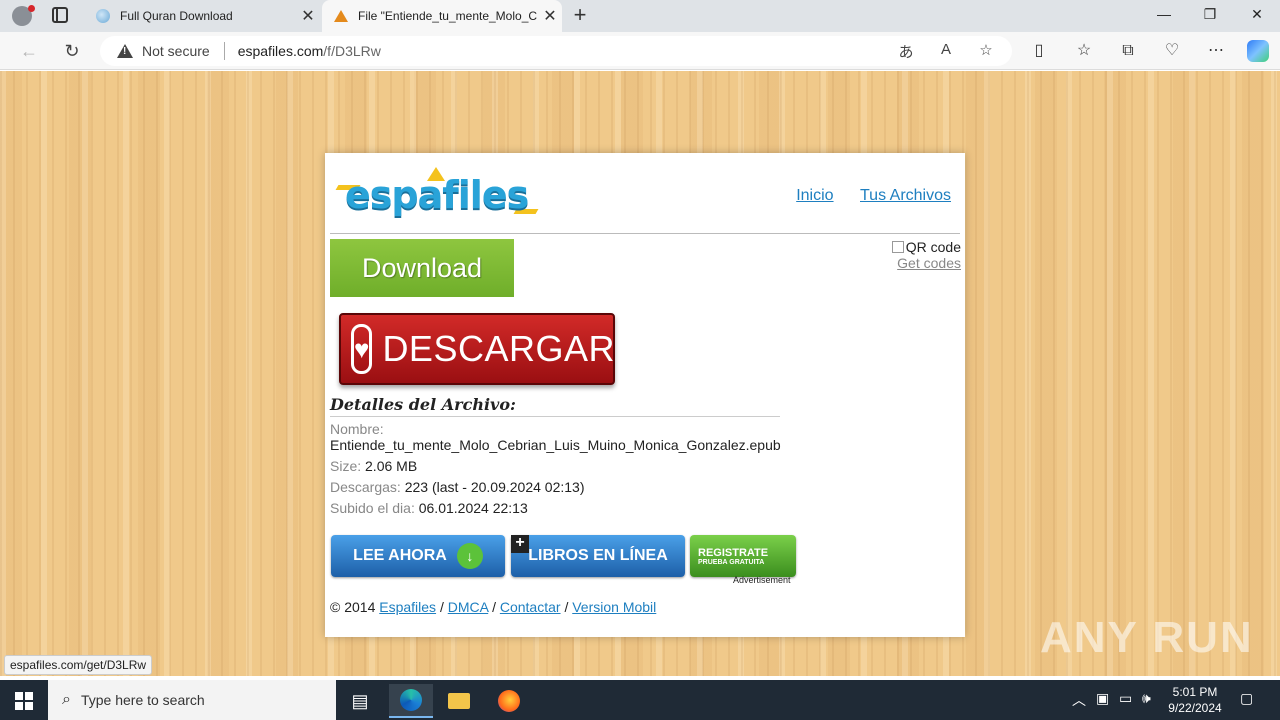 Image resolution: width=1280 pixels, height=720 pixels. I want to click on browser-essentials-icon: ♡, so click(1172, 51).